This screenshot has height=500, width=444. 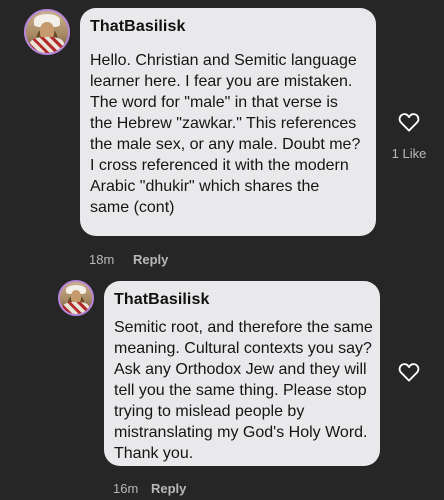 I want to click on like-count: 1 Like, so click(x=409, y=153).